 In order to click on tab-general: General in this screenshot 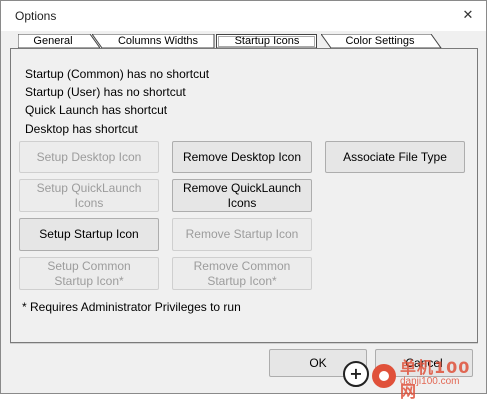, I will do `click(59, 41)`.